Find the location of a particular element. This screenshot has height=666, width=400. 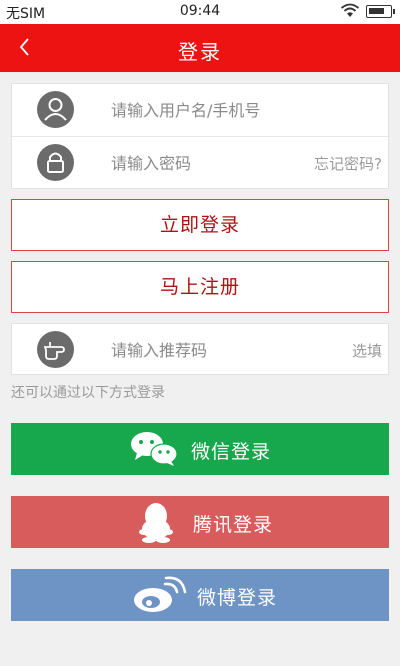

username-row is located at coordinates (200, 110).